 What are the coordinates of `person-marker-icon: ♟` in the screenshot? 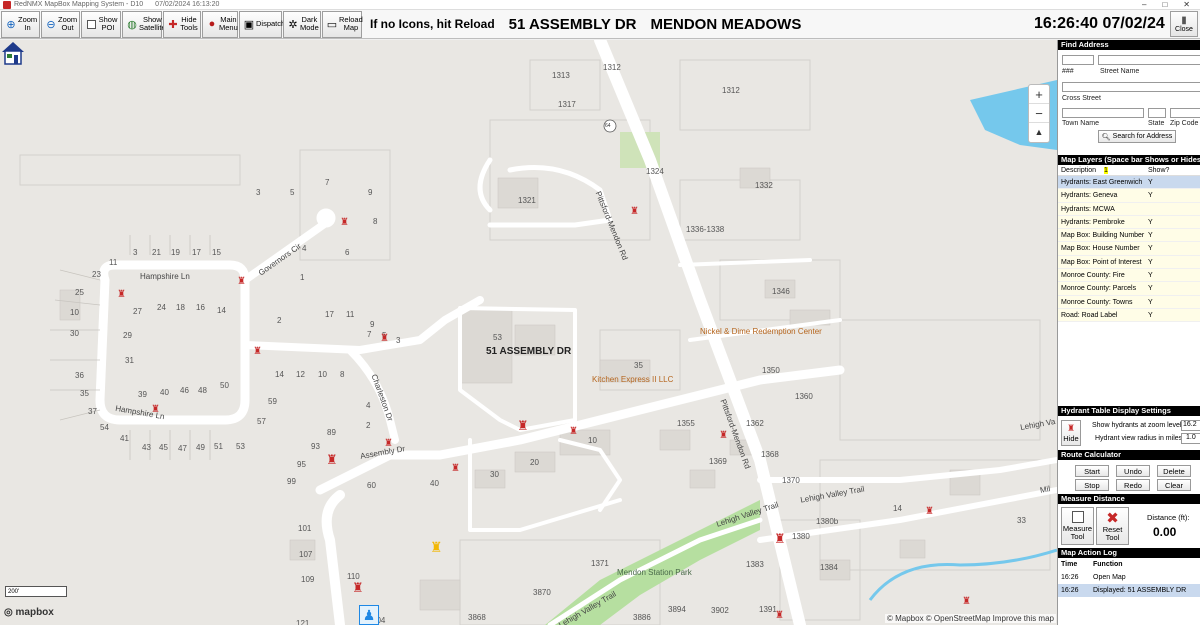 It's located at (369, 615).